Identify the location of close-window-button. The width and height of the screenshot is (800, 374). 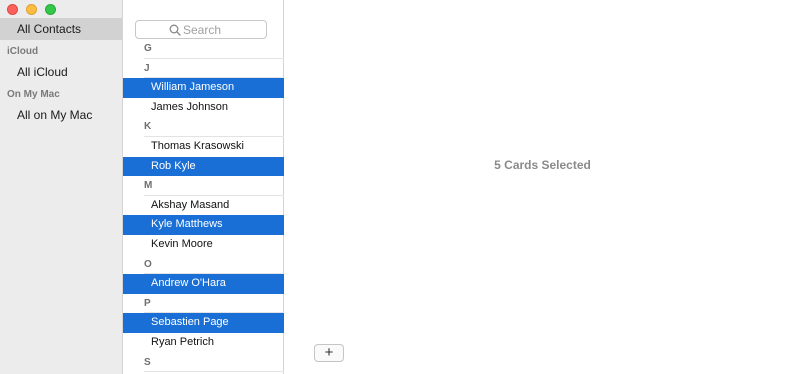
(12, 9).